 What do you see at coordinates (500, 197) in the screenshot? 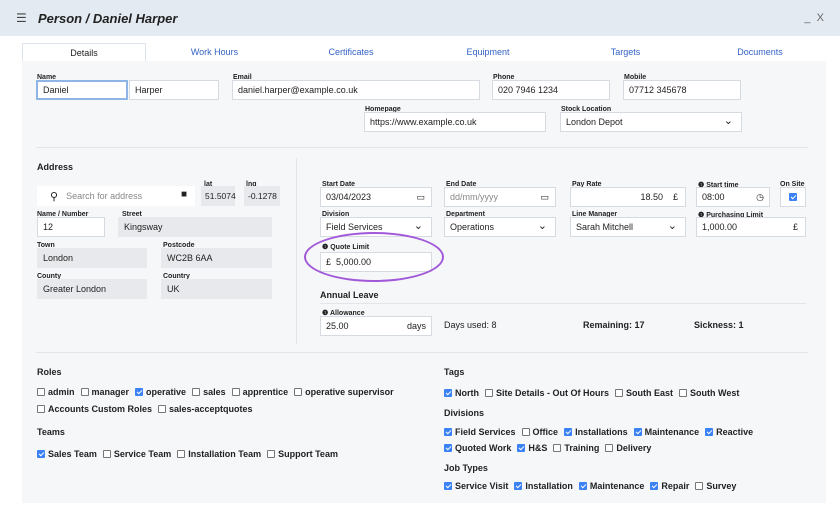
I see `end-date-input: dd/mm/yyyy ▭` at bounding box center [500, 197].